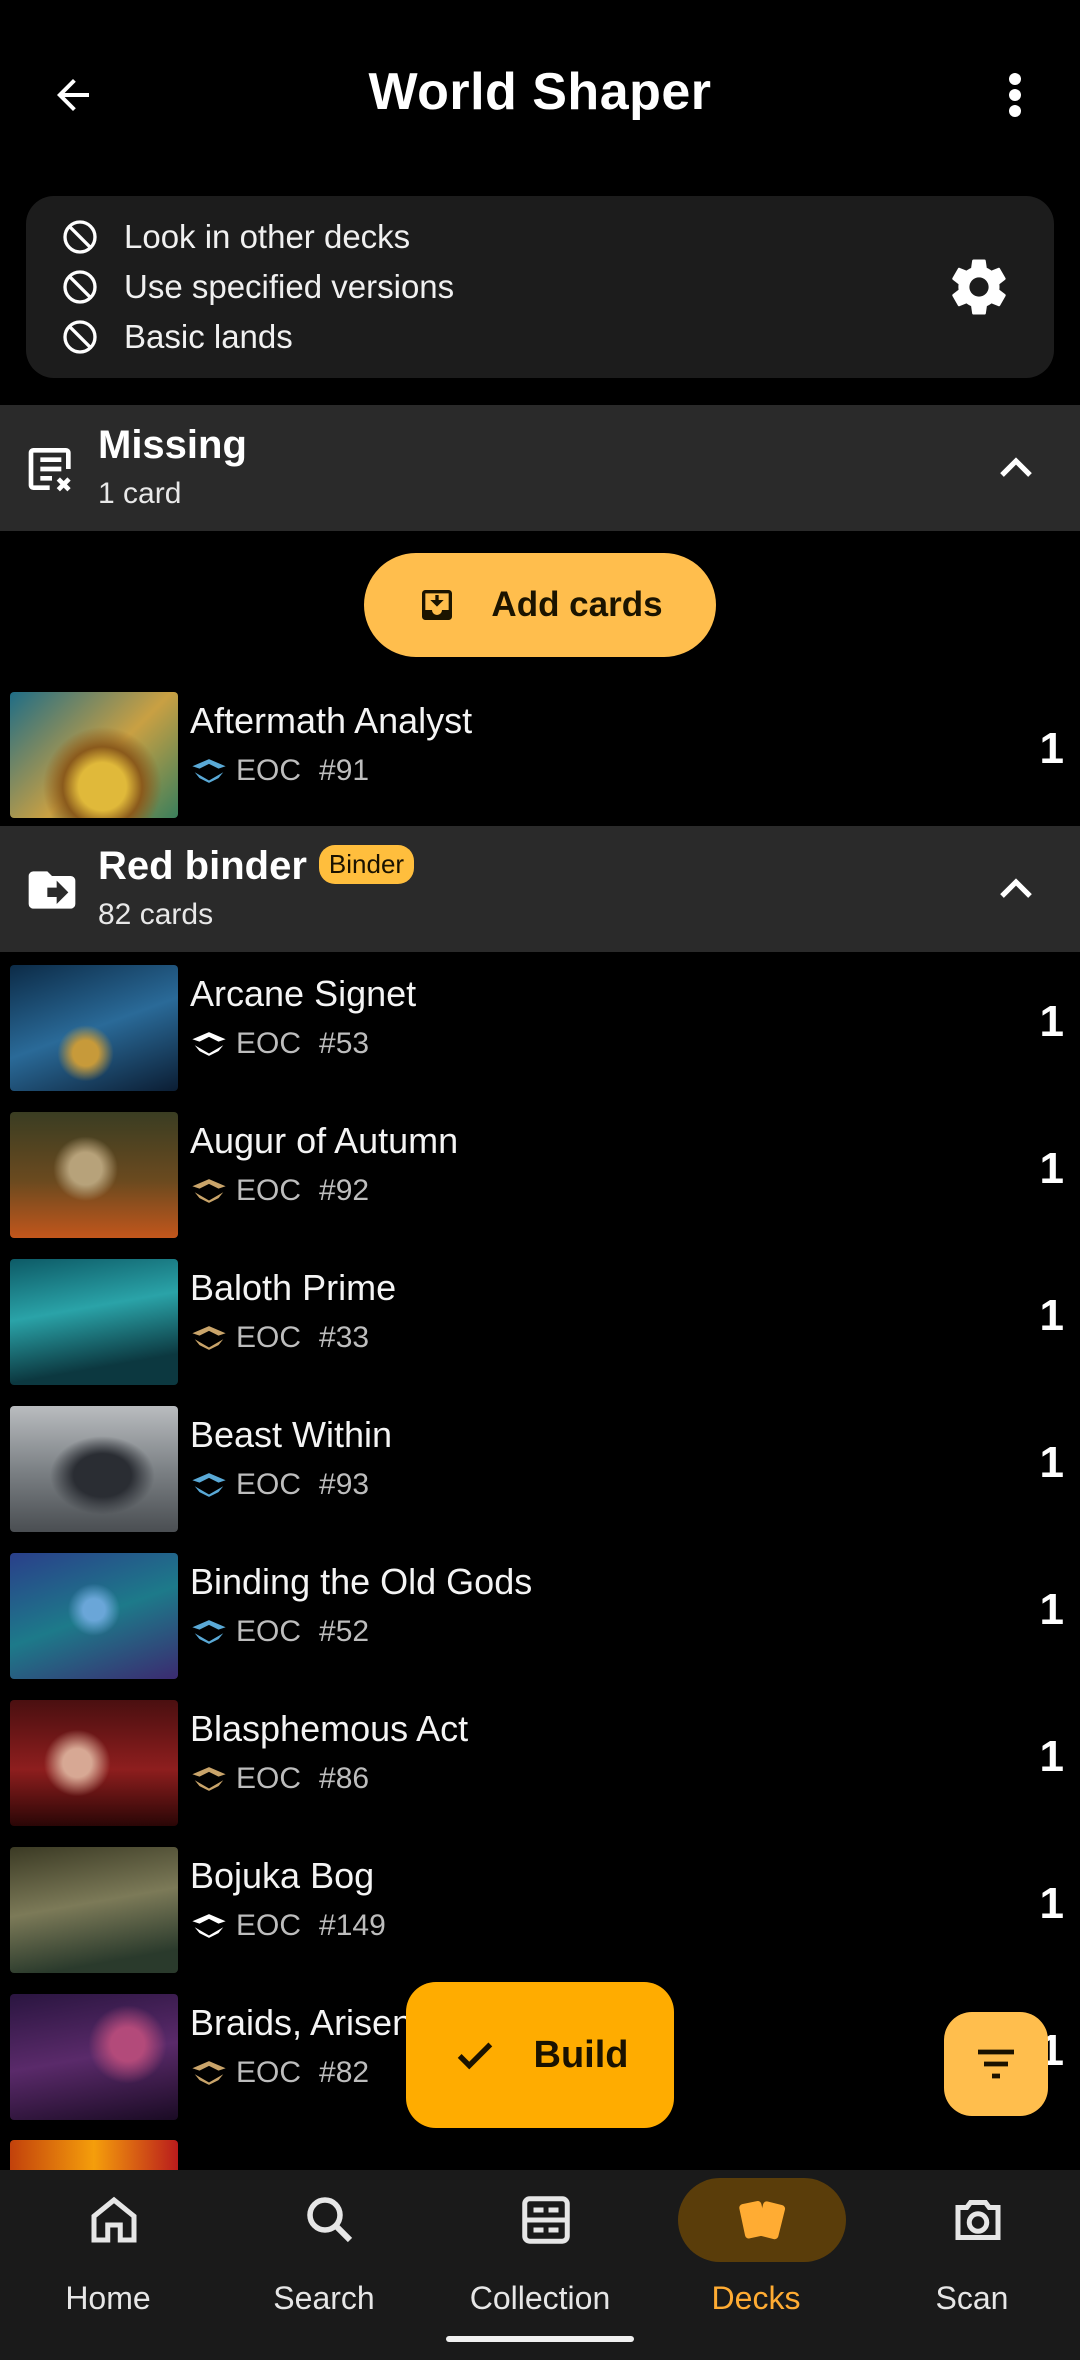 The image size is (1080, 2360). Describe the element at coordinates (540, 753) in the screenshot. I see `list-item: Aftermath Analyst EOC #91 1` at that location.